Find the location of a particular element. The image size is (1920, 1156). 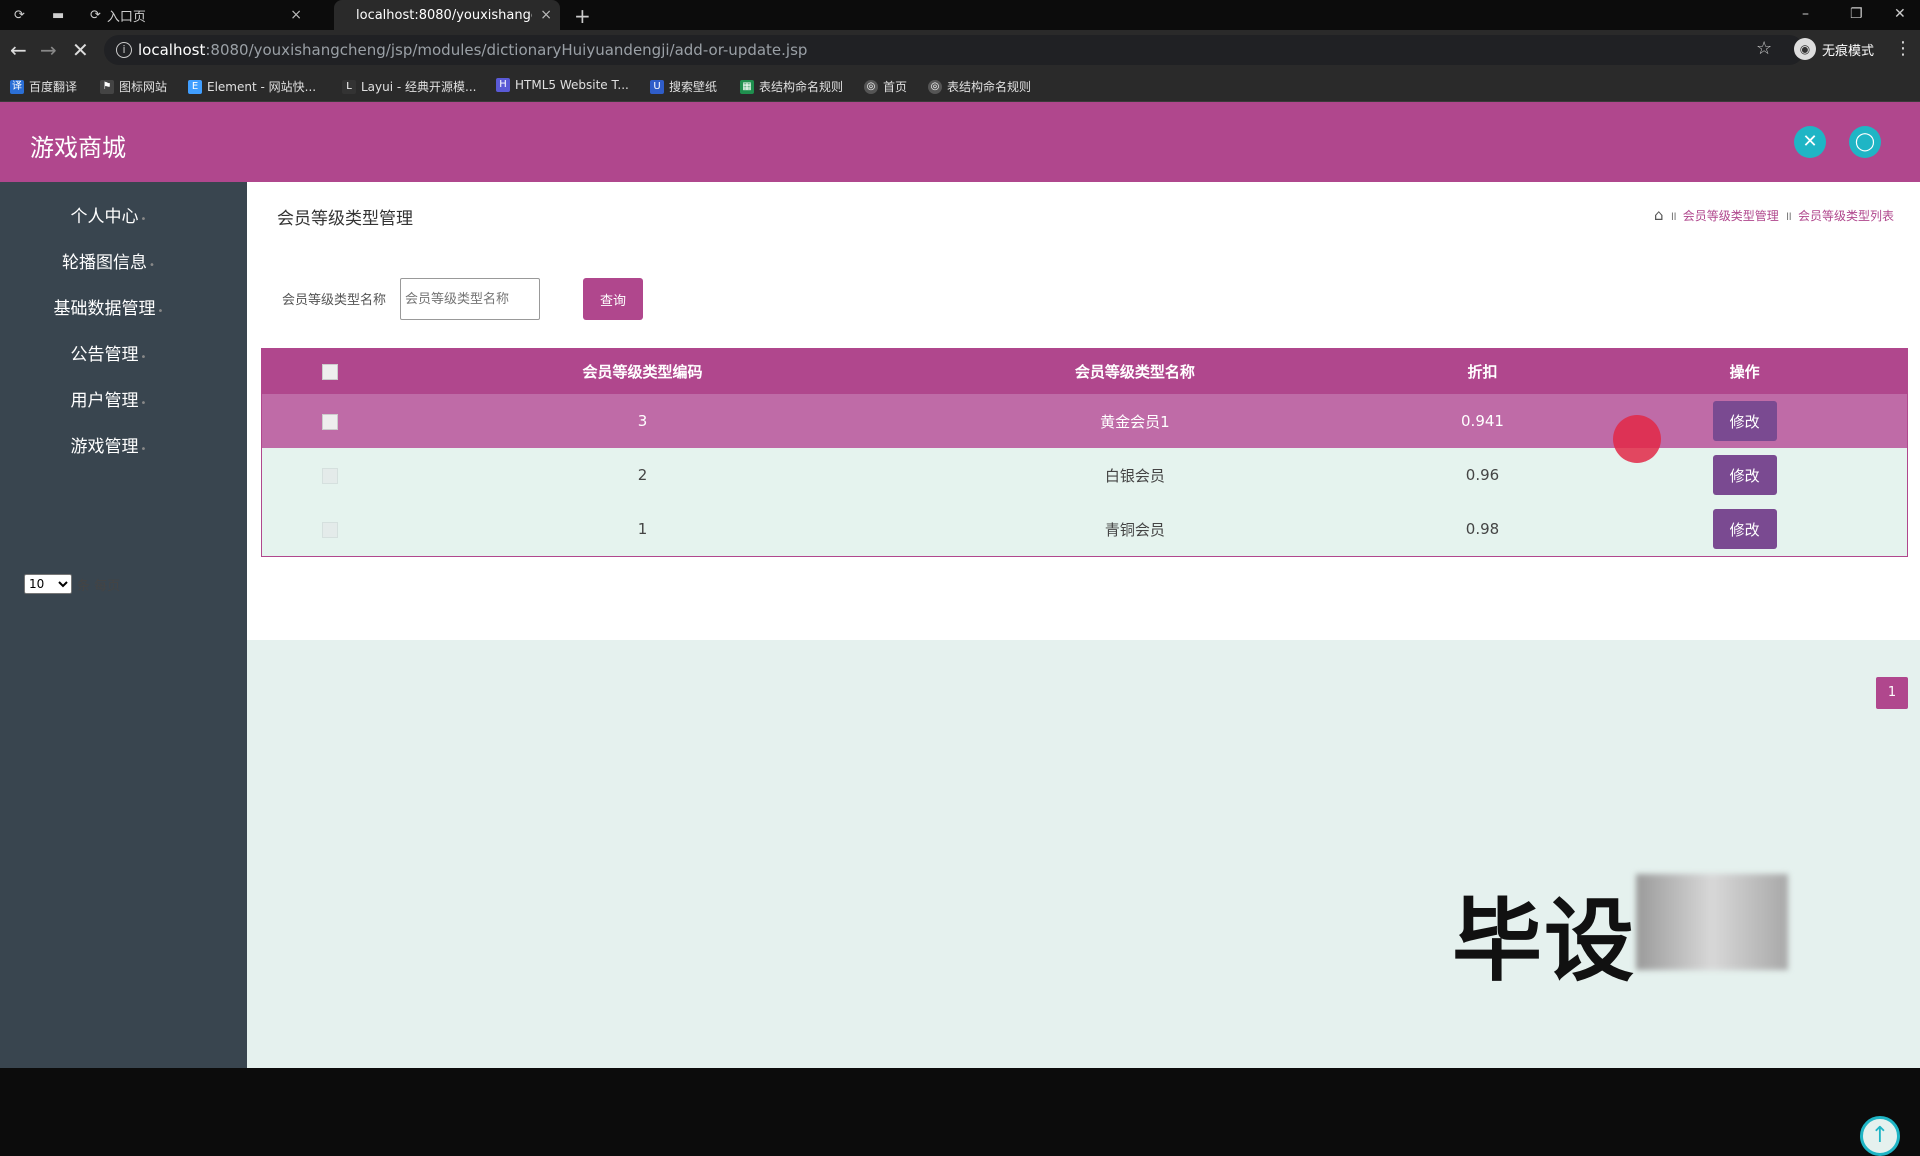

site-info-icon: i is located at coordinates (124, 50).